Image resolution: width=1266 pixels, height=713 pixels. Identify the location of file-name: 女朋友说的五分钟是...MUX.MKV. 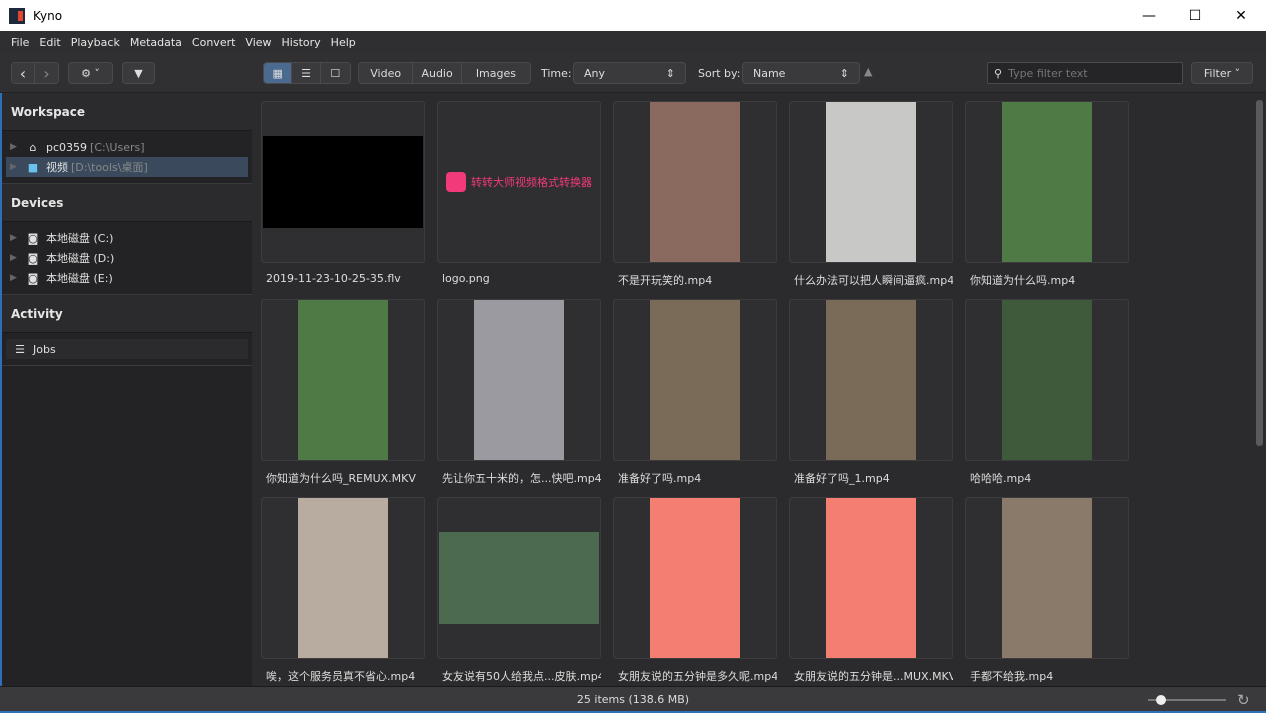
(873, 676).